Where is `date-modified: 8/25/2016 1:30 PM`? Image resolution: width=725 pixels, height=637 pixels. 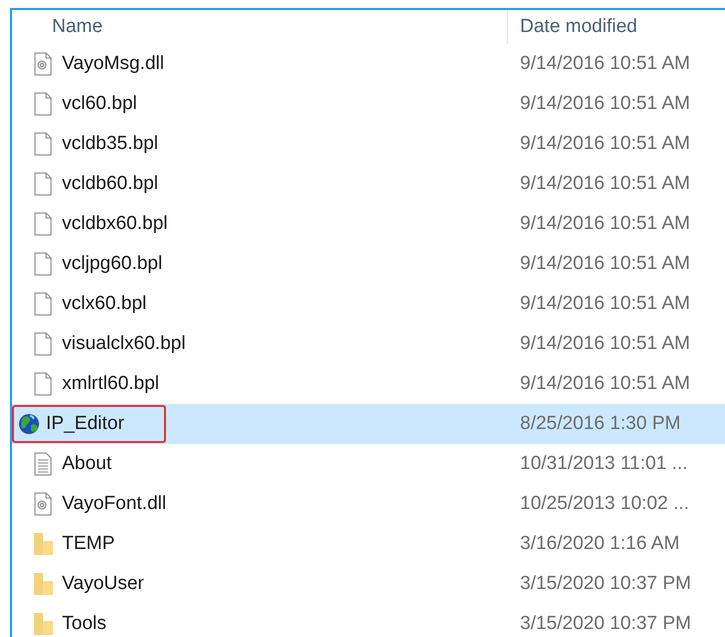
date-modified: 8/25/2016 1:30 PM is located at coordinates (600, 424).